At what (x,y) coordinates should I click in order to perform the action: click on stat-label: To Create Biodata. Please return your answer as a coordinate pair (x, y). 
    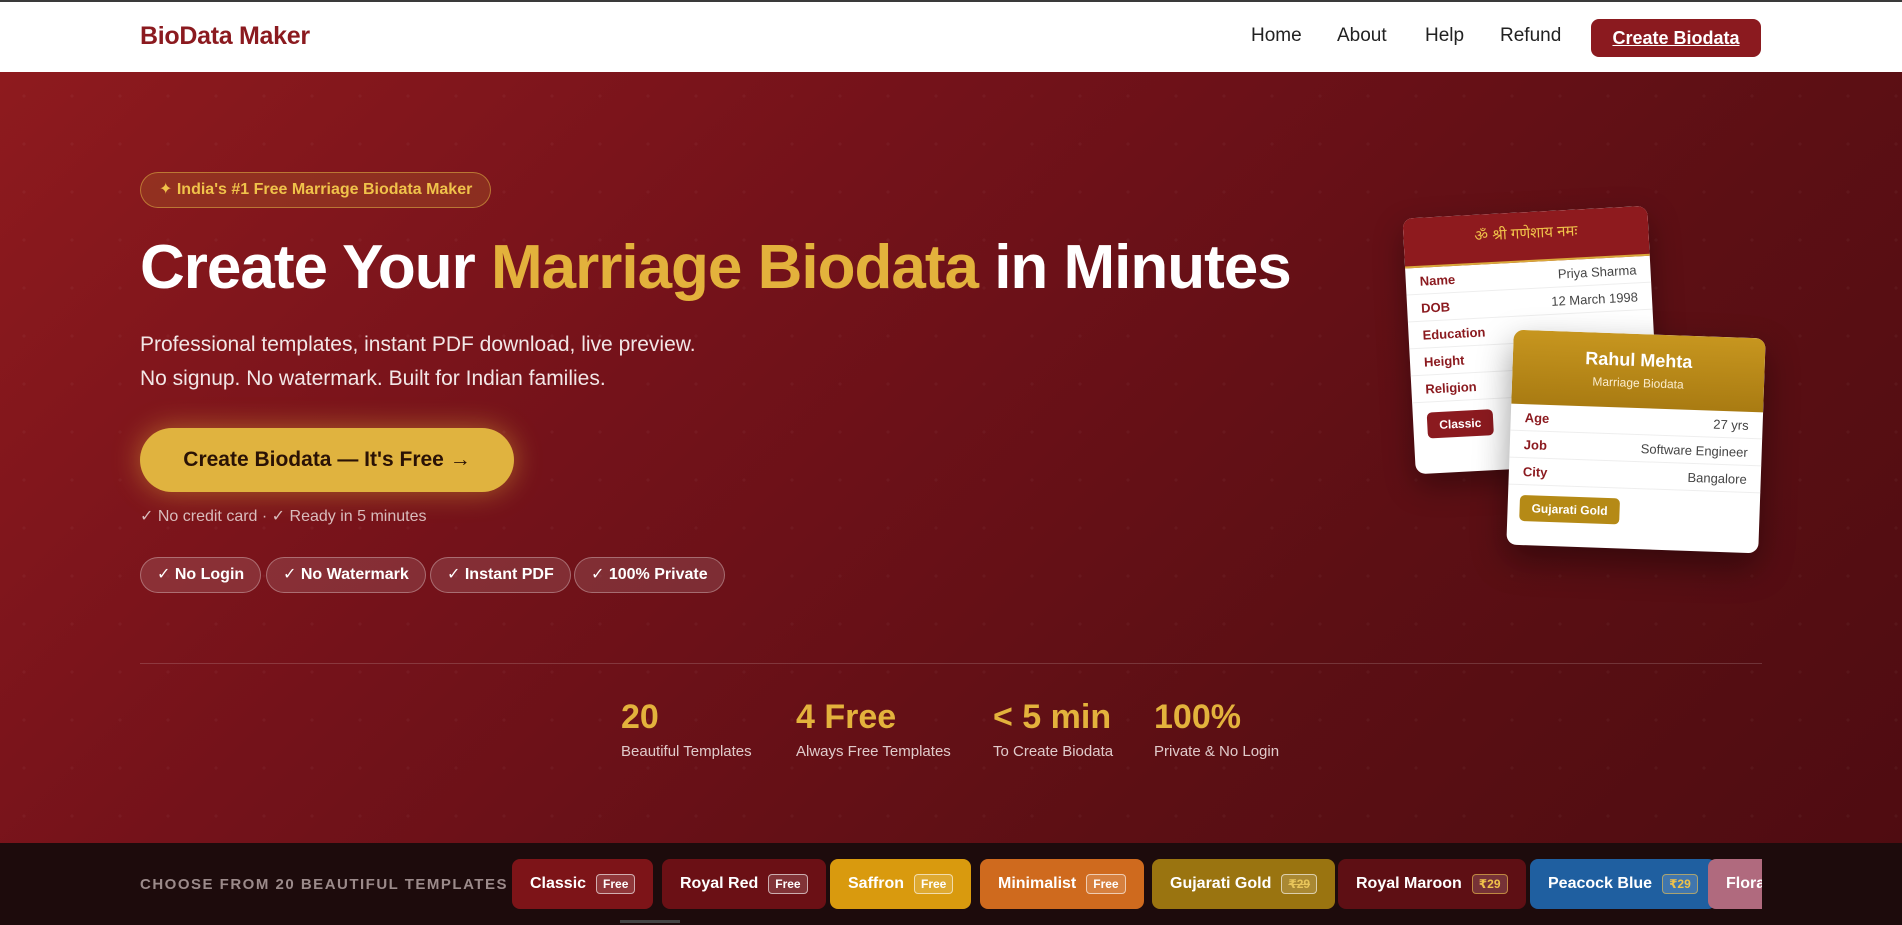
    Looking at the image, I should click on (1053, 751).